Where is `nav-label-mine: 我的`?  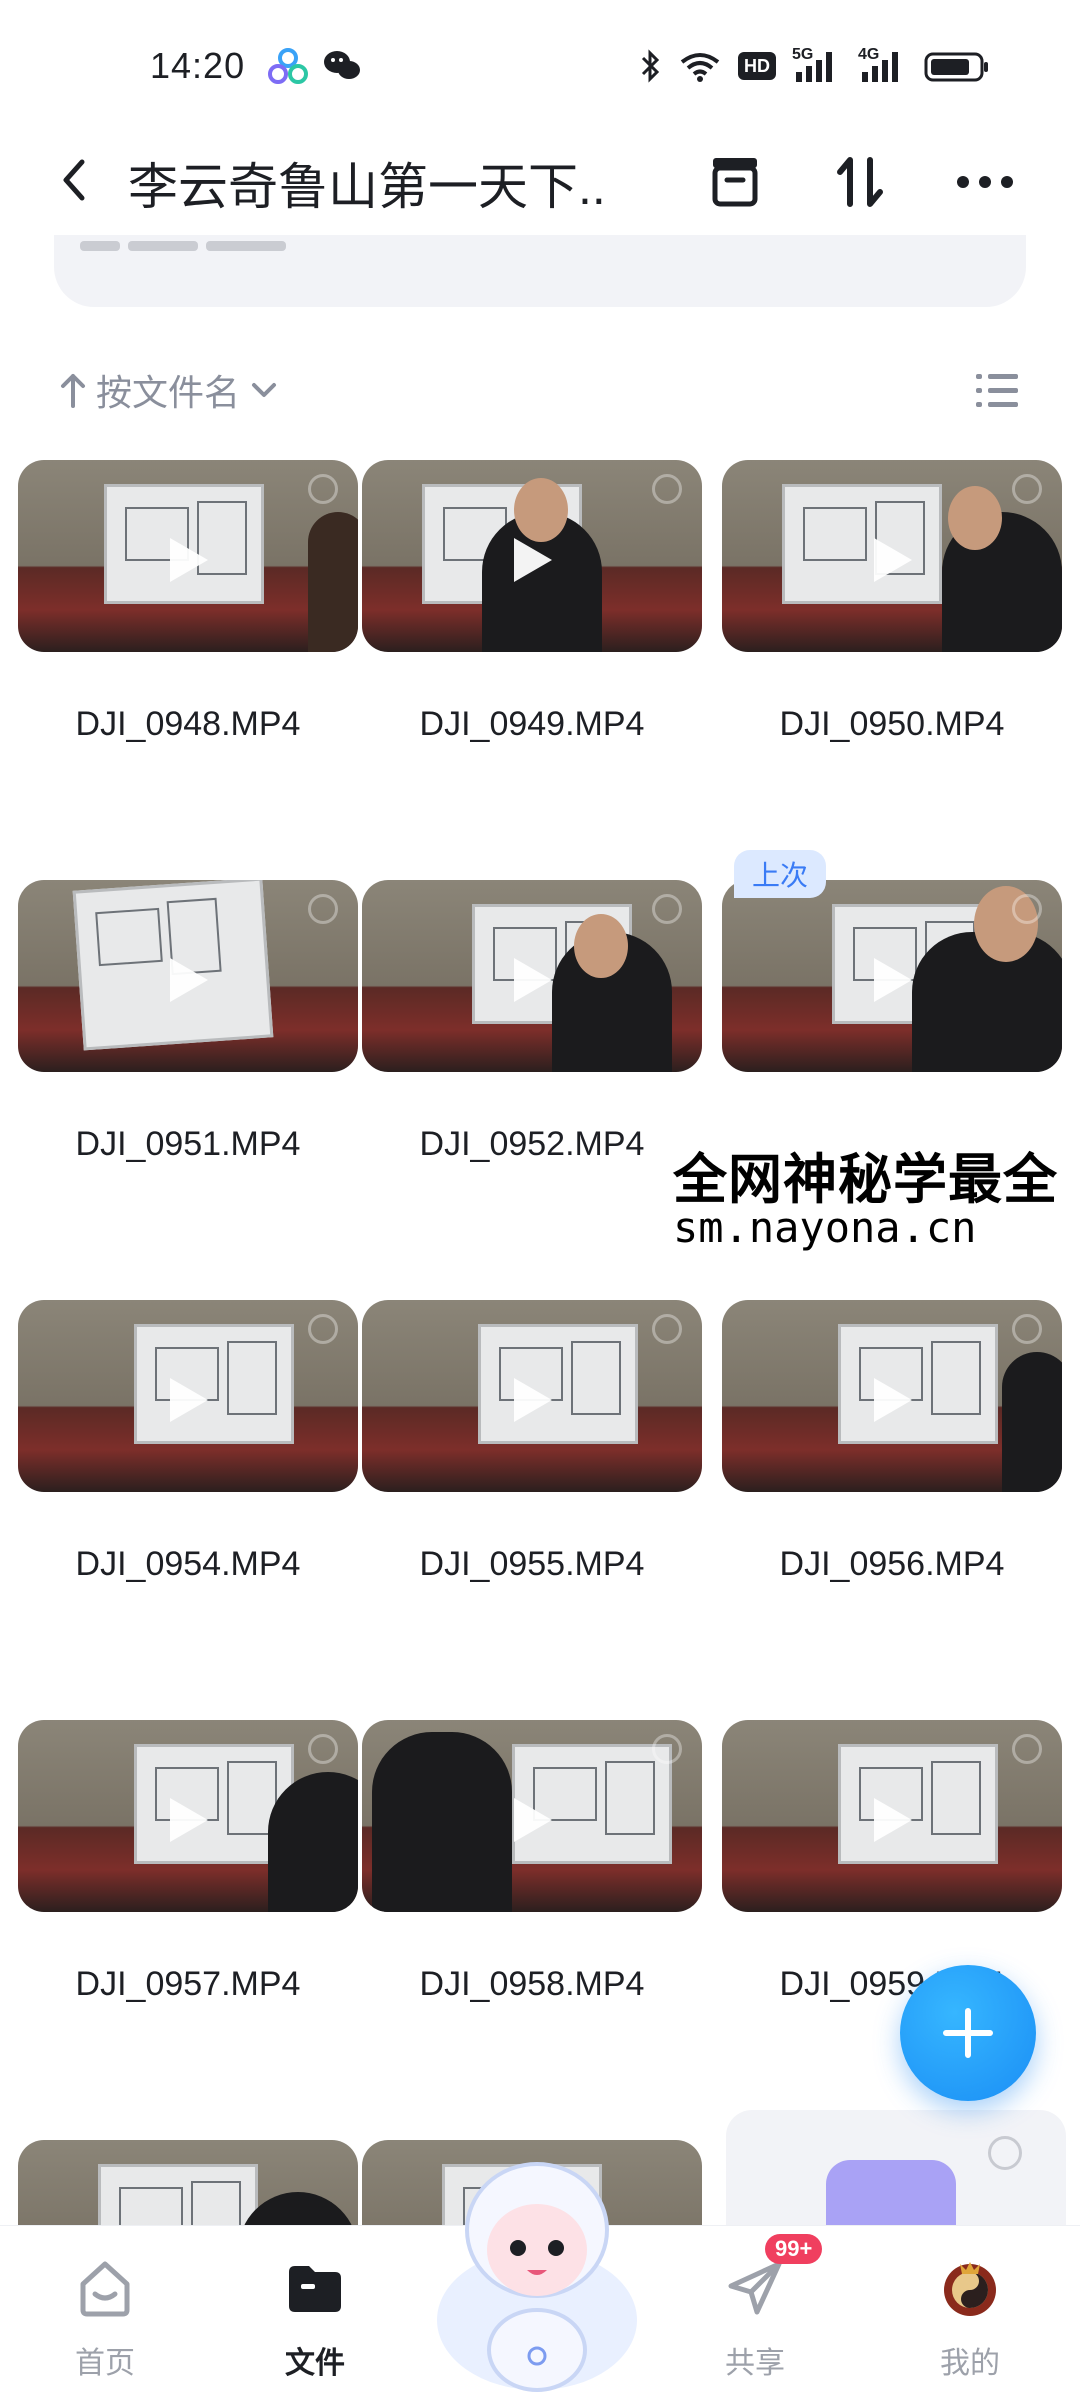 nav-label-mine: 我的 is located at coordinates (970, 2363).